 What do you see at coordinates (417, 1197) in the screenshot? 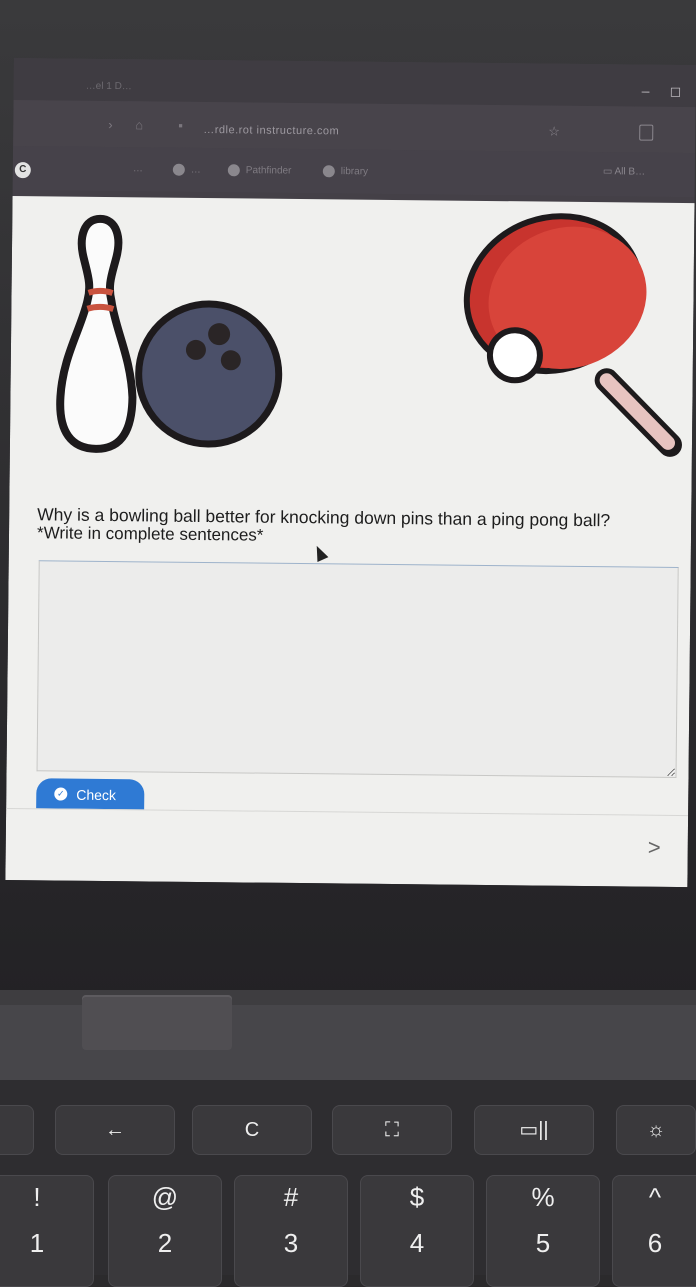
I see `key-4-shift-label: $` at bounding box center [417, 1197].